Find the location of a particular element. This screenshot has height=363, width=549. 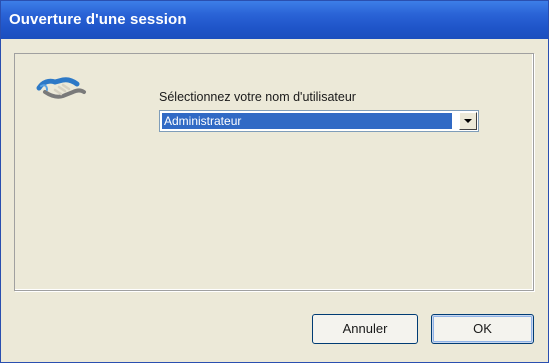

ok-button: OK is located at coordinates (482, 329).